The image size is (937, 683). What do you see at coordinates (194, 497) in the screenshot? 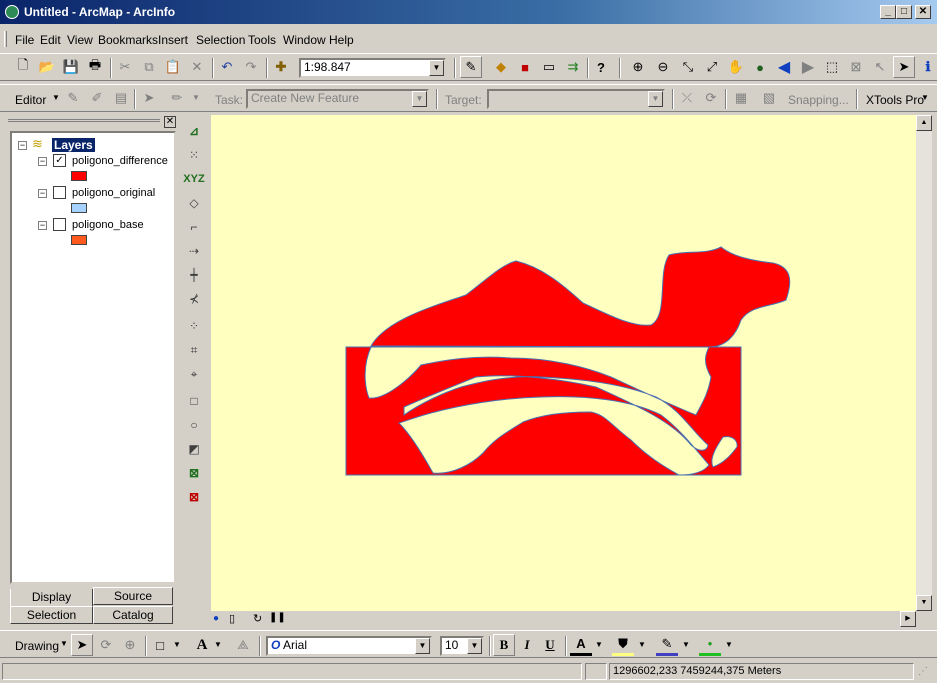
I see `delete-table-icon: ⊠` at bounding box center [194, 497].